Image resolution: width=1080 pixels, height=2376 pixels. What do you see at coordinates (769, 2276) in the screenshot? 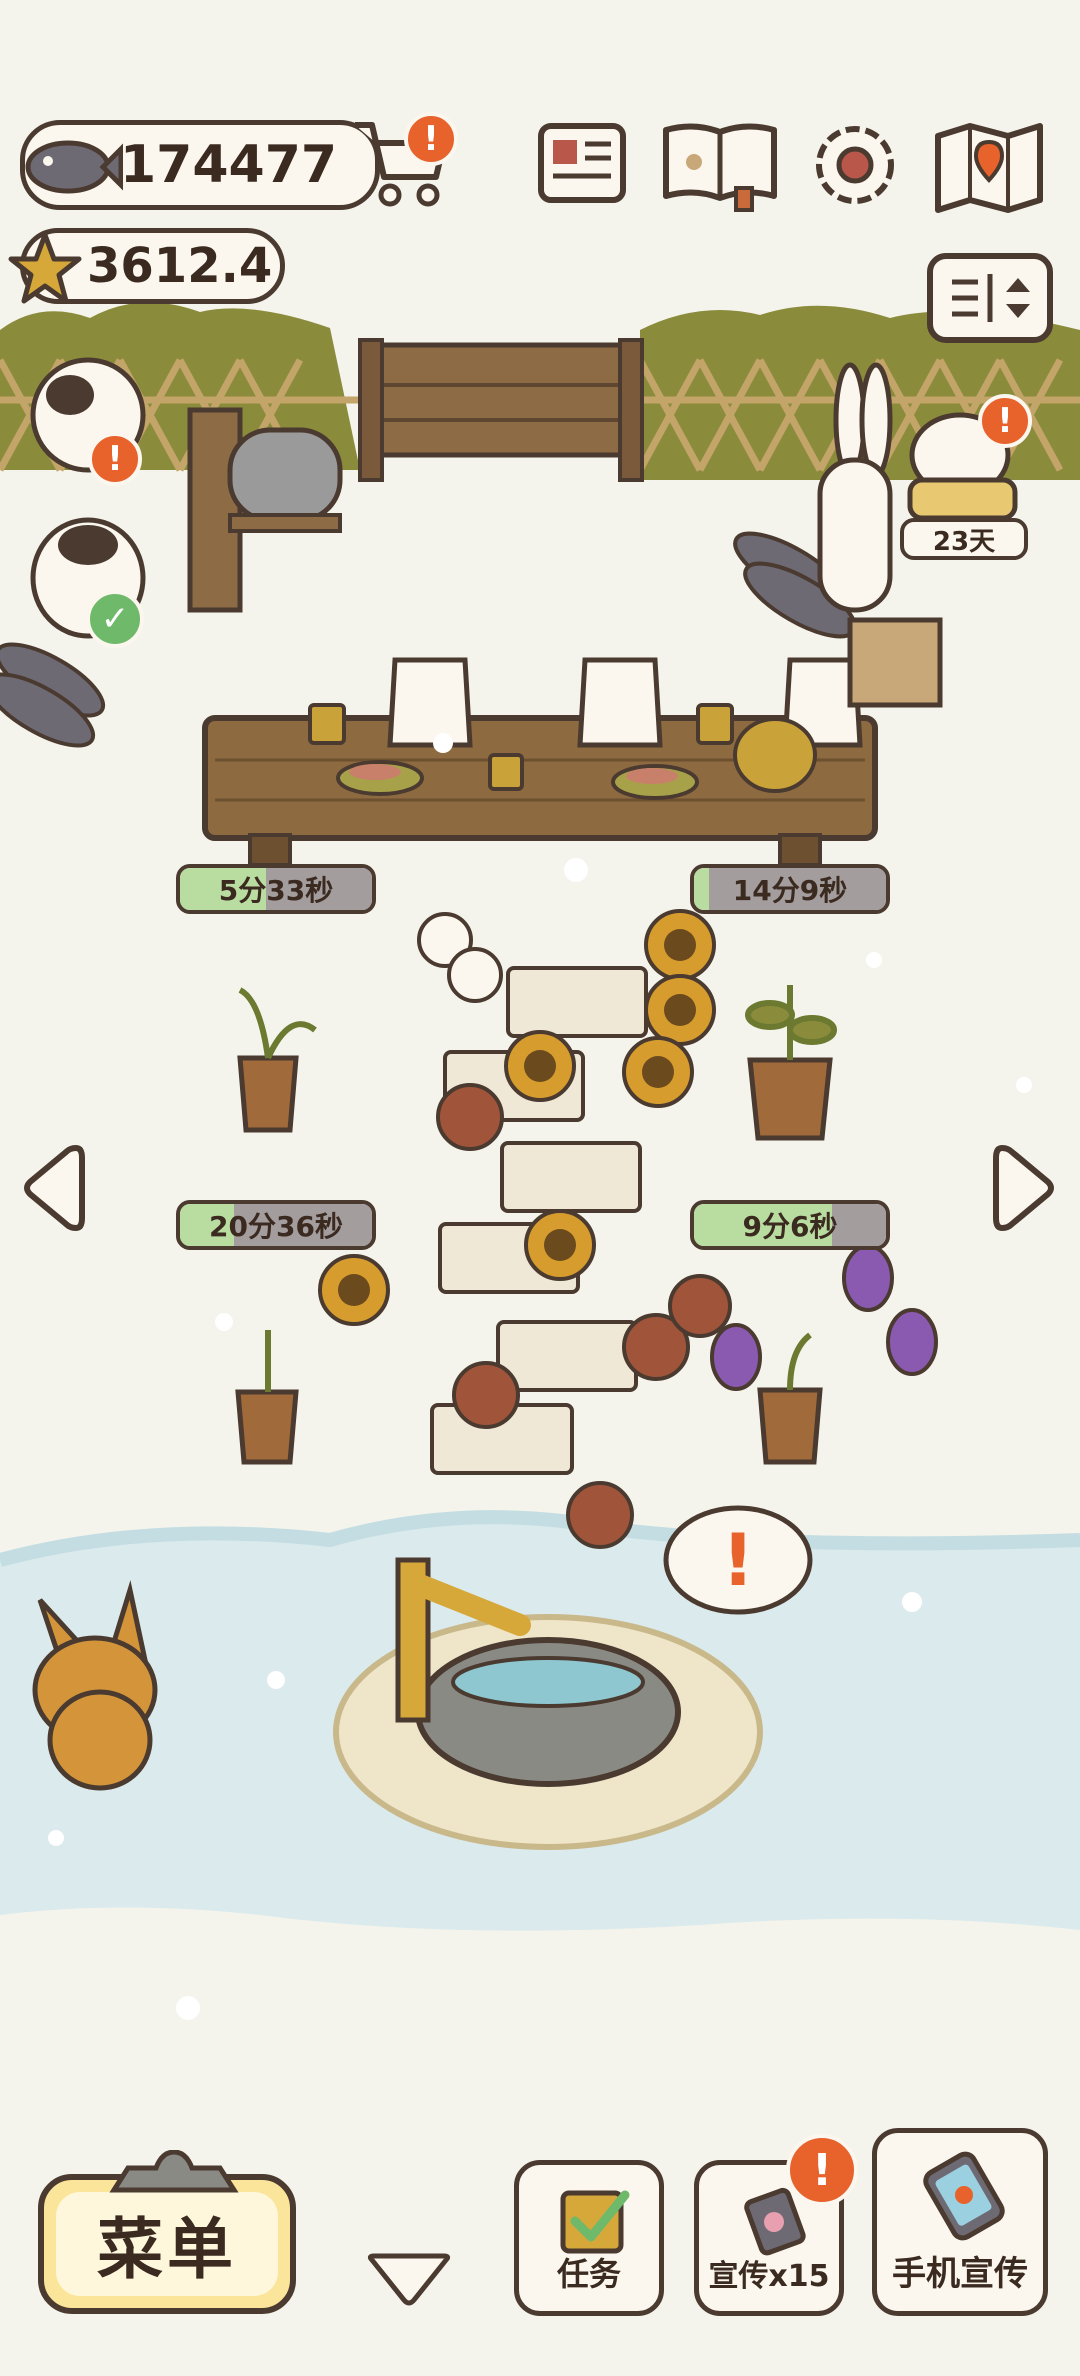
I see `promo-label: 宣传x15` at bounding box center [769, 2276].